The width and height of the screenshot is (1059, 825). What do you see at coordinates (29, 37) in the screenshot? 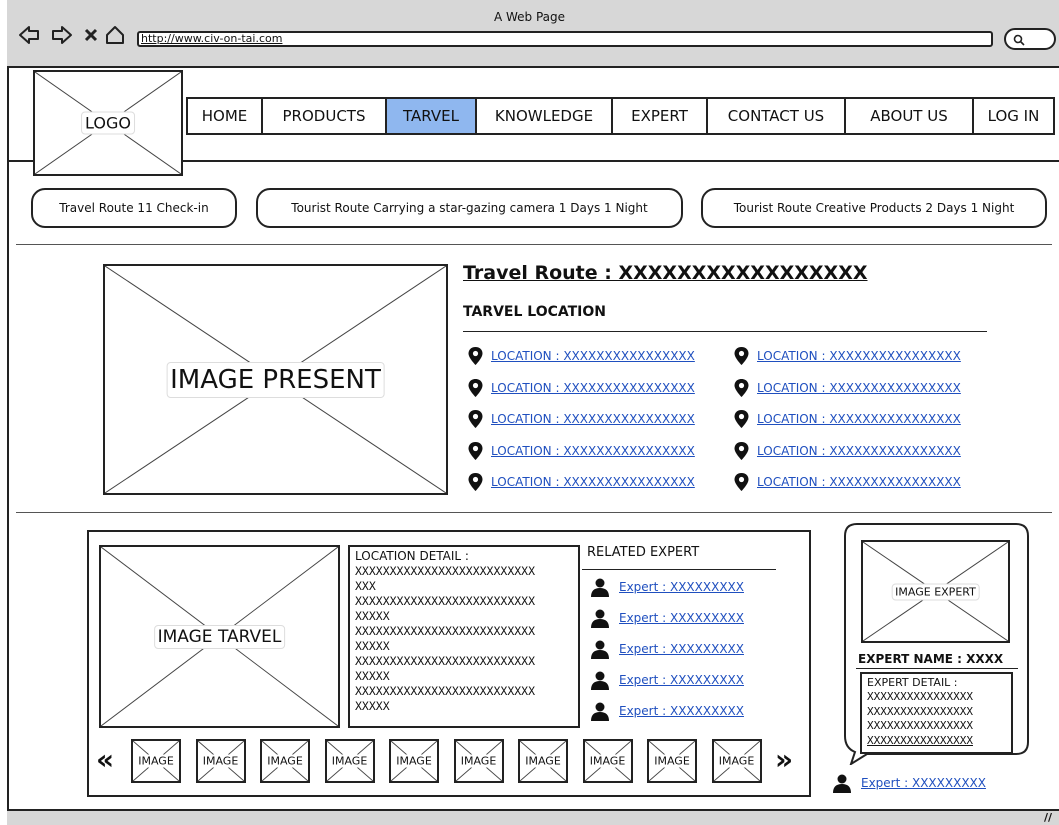
I see `back-icon` at bounding box center [29, 37].